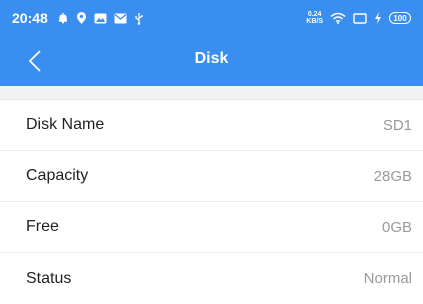 The image size is (423, 304). Describe the element at coordinates (100, 18) in the screenshot. I see `gallery-icon` at that location.